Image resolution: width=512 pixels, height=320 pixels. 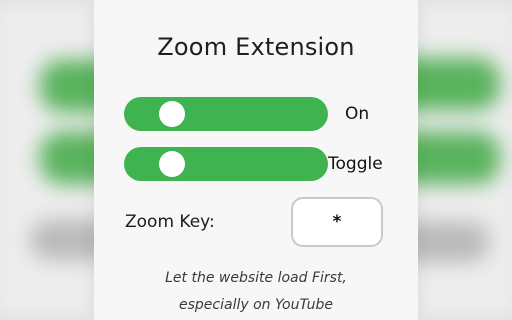 What do you see at coordinates (256, 278) in the screenshot?
I see `note-line-1: Let the website load First,` at bounding box center [256, 278].